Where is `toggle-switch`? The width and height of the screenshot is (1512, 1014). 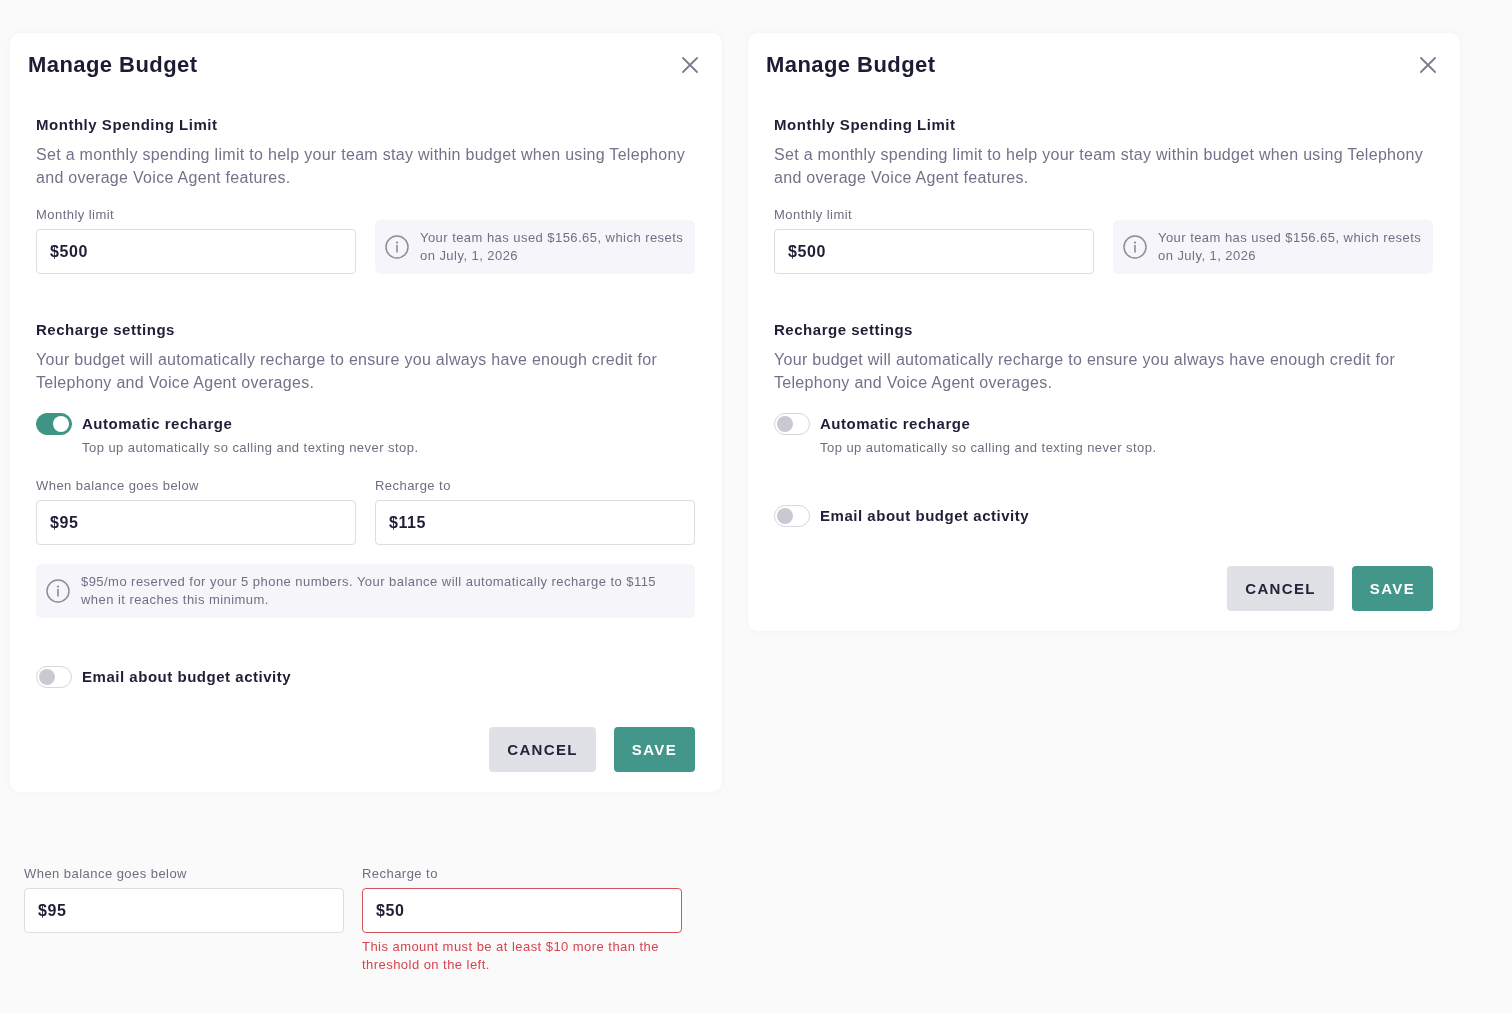 toggle-switch is located at coordinates (54, 424).